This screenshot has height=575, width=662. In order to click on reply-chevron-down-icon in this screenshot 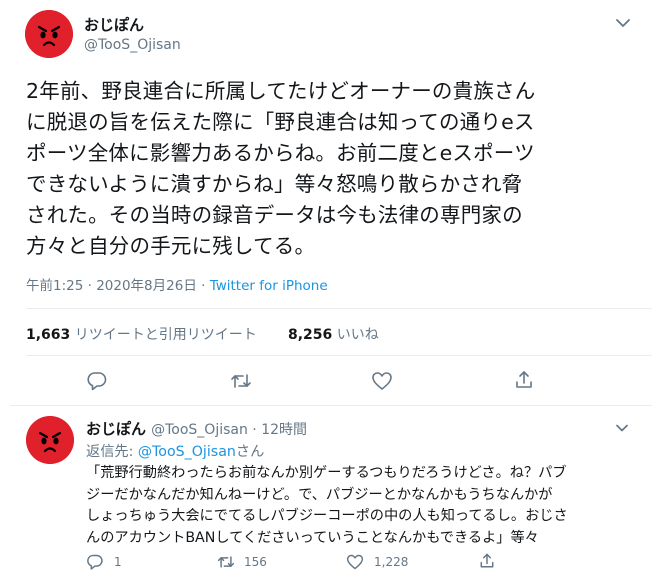, I will do `click(622, 428)`.